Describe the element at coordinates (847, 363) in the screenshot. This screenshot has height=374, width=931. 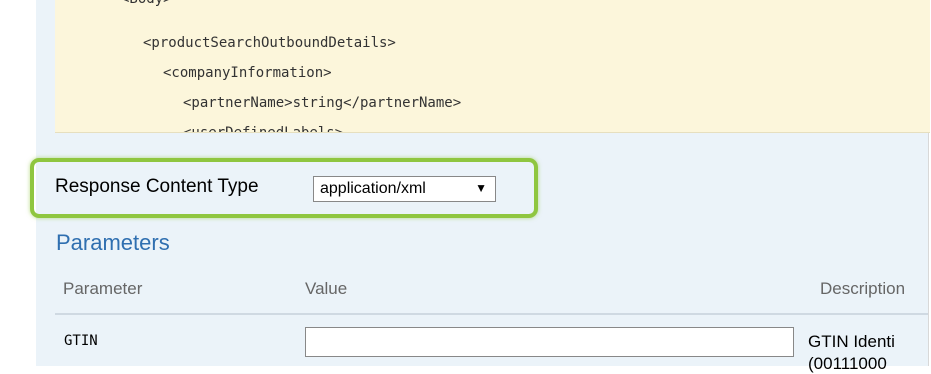
I see `parameter-description-line2: (00111000` at that location.